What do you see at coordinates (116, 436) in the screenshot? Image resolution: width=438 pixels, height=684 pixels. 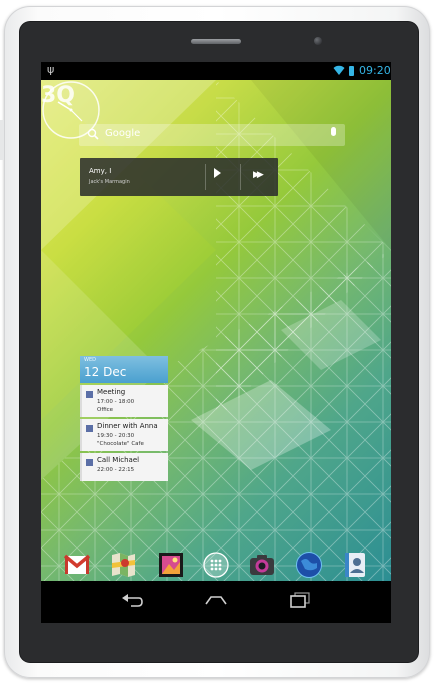 I see `event-time: 19:30 - 20:30` at bounding box center [116, 436].